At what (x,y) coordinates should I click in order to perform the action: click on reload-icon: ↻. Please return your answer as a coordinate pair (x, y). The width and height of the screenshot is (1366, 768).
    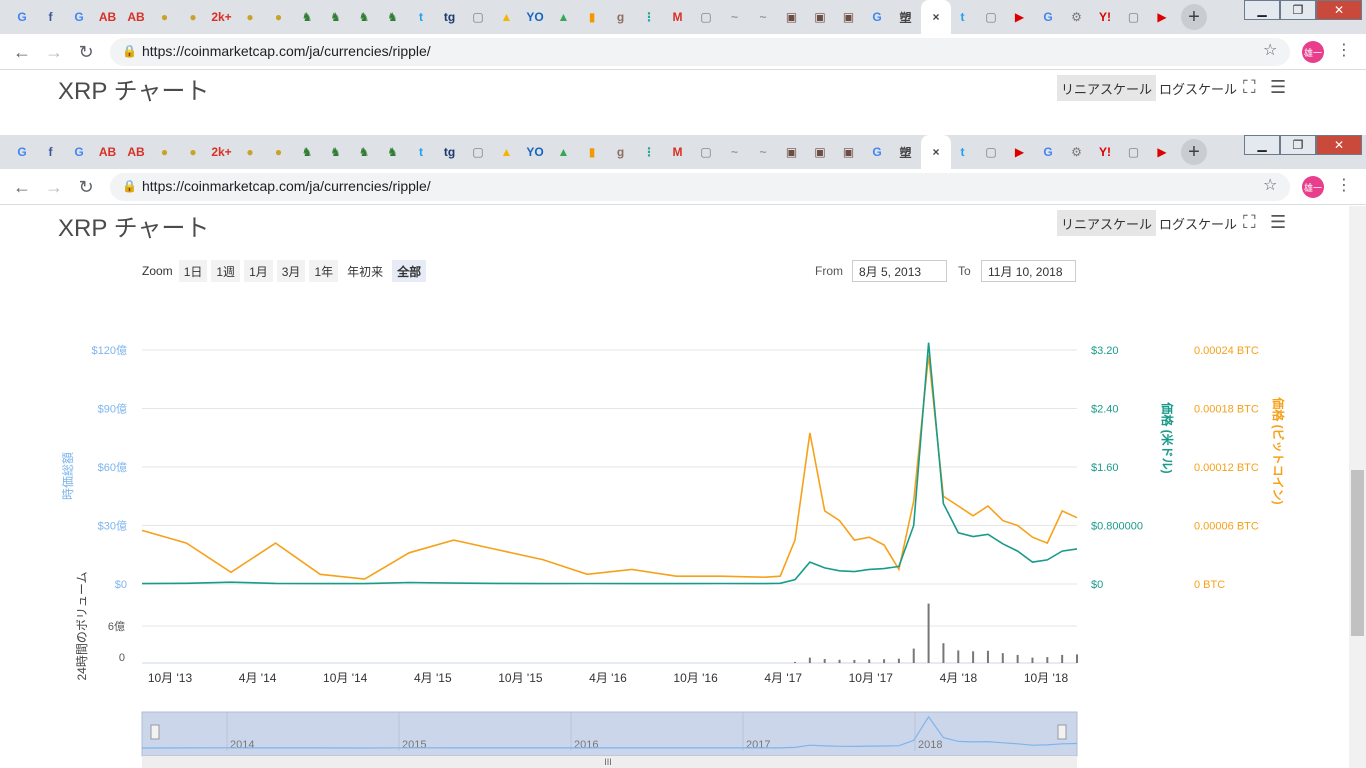
    Looking at the image, I should click on (86, 52).